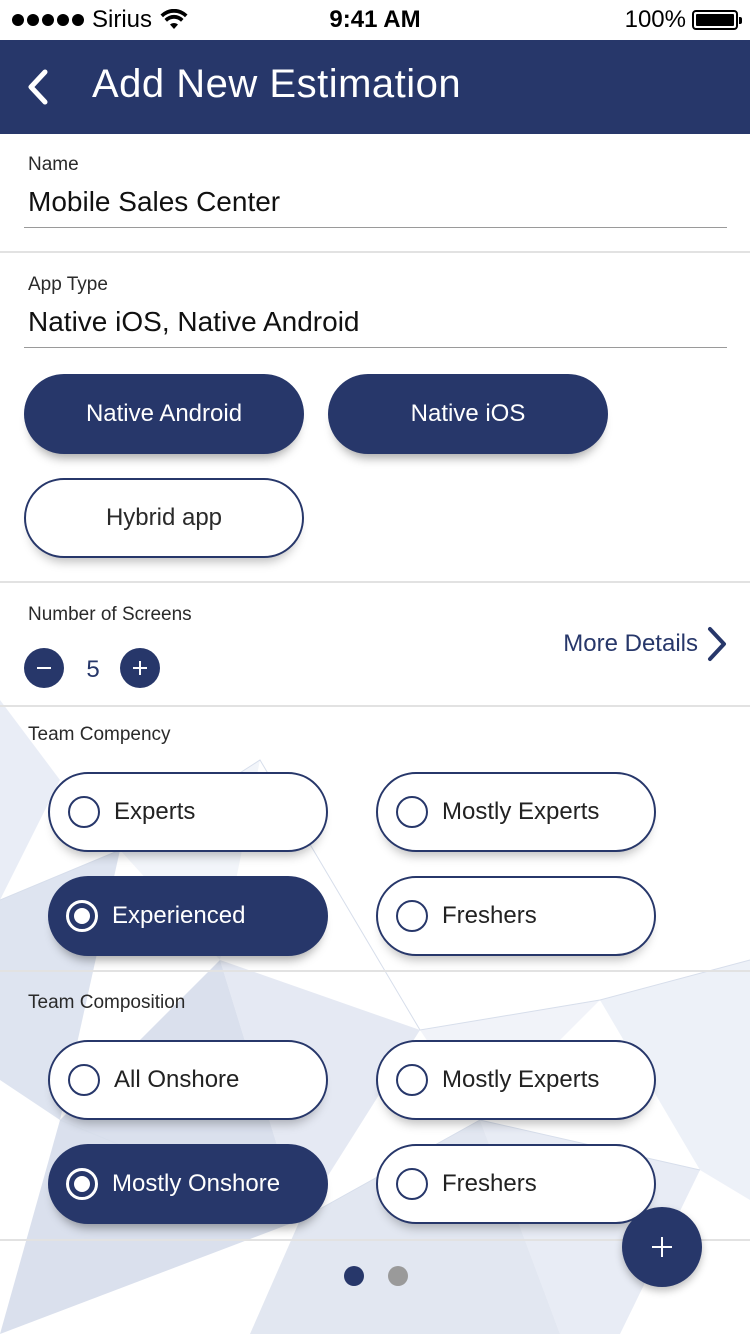 This screenshot has height=1334, width=750. I want to click on composition-option-mostly-onshore: Mostly Onshore, so click(188, 1184).